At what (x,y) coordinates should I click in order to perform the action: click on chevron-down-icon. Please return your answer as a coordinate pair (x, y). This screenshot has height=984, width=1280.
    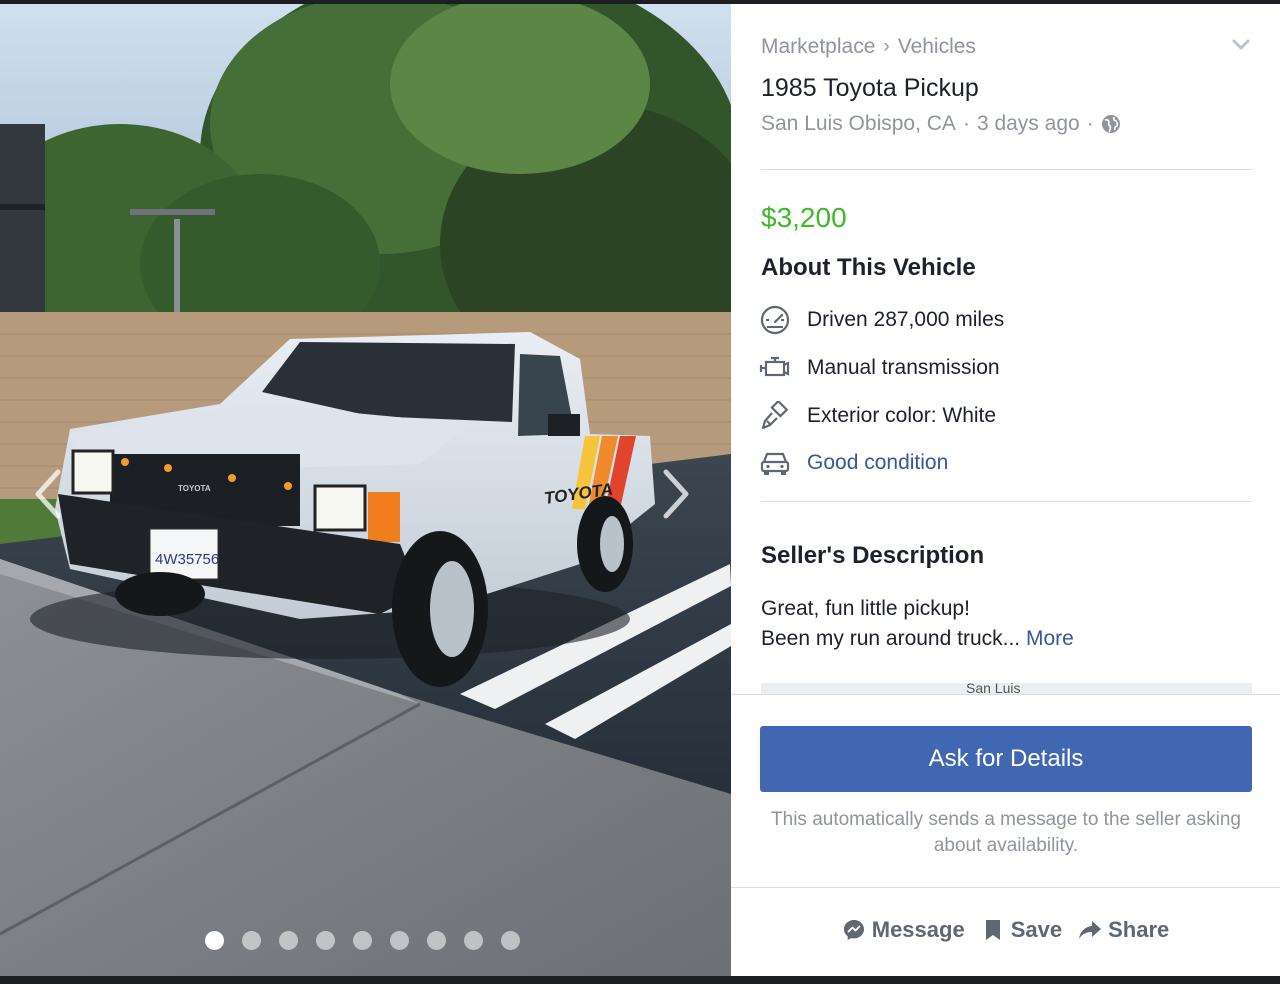
    Looking at the image, I should click on (1241, 45).